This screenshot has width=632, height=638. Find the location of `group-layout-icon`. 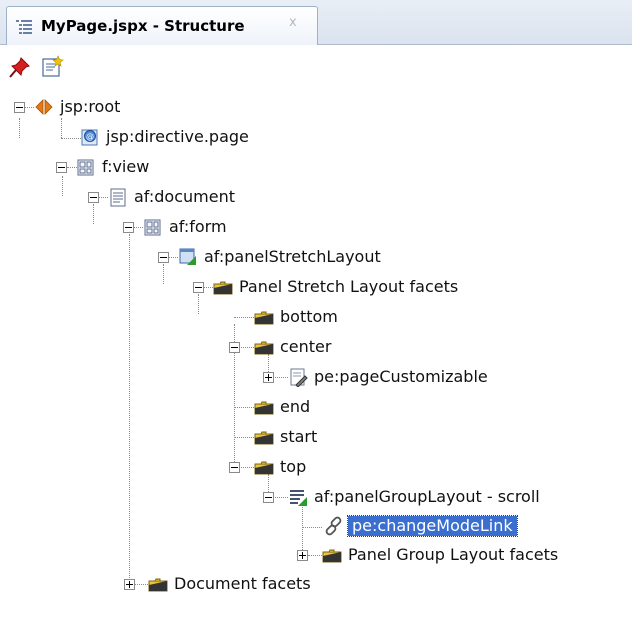

group-layout-icon is located at coordinates (298, 498).